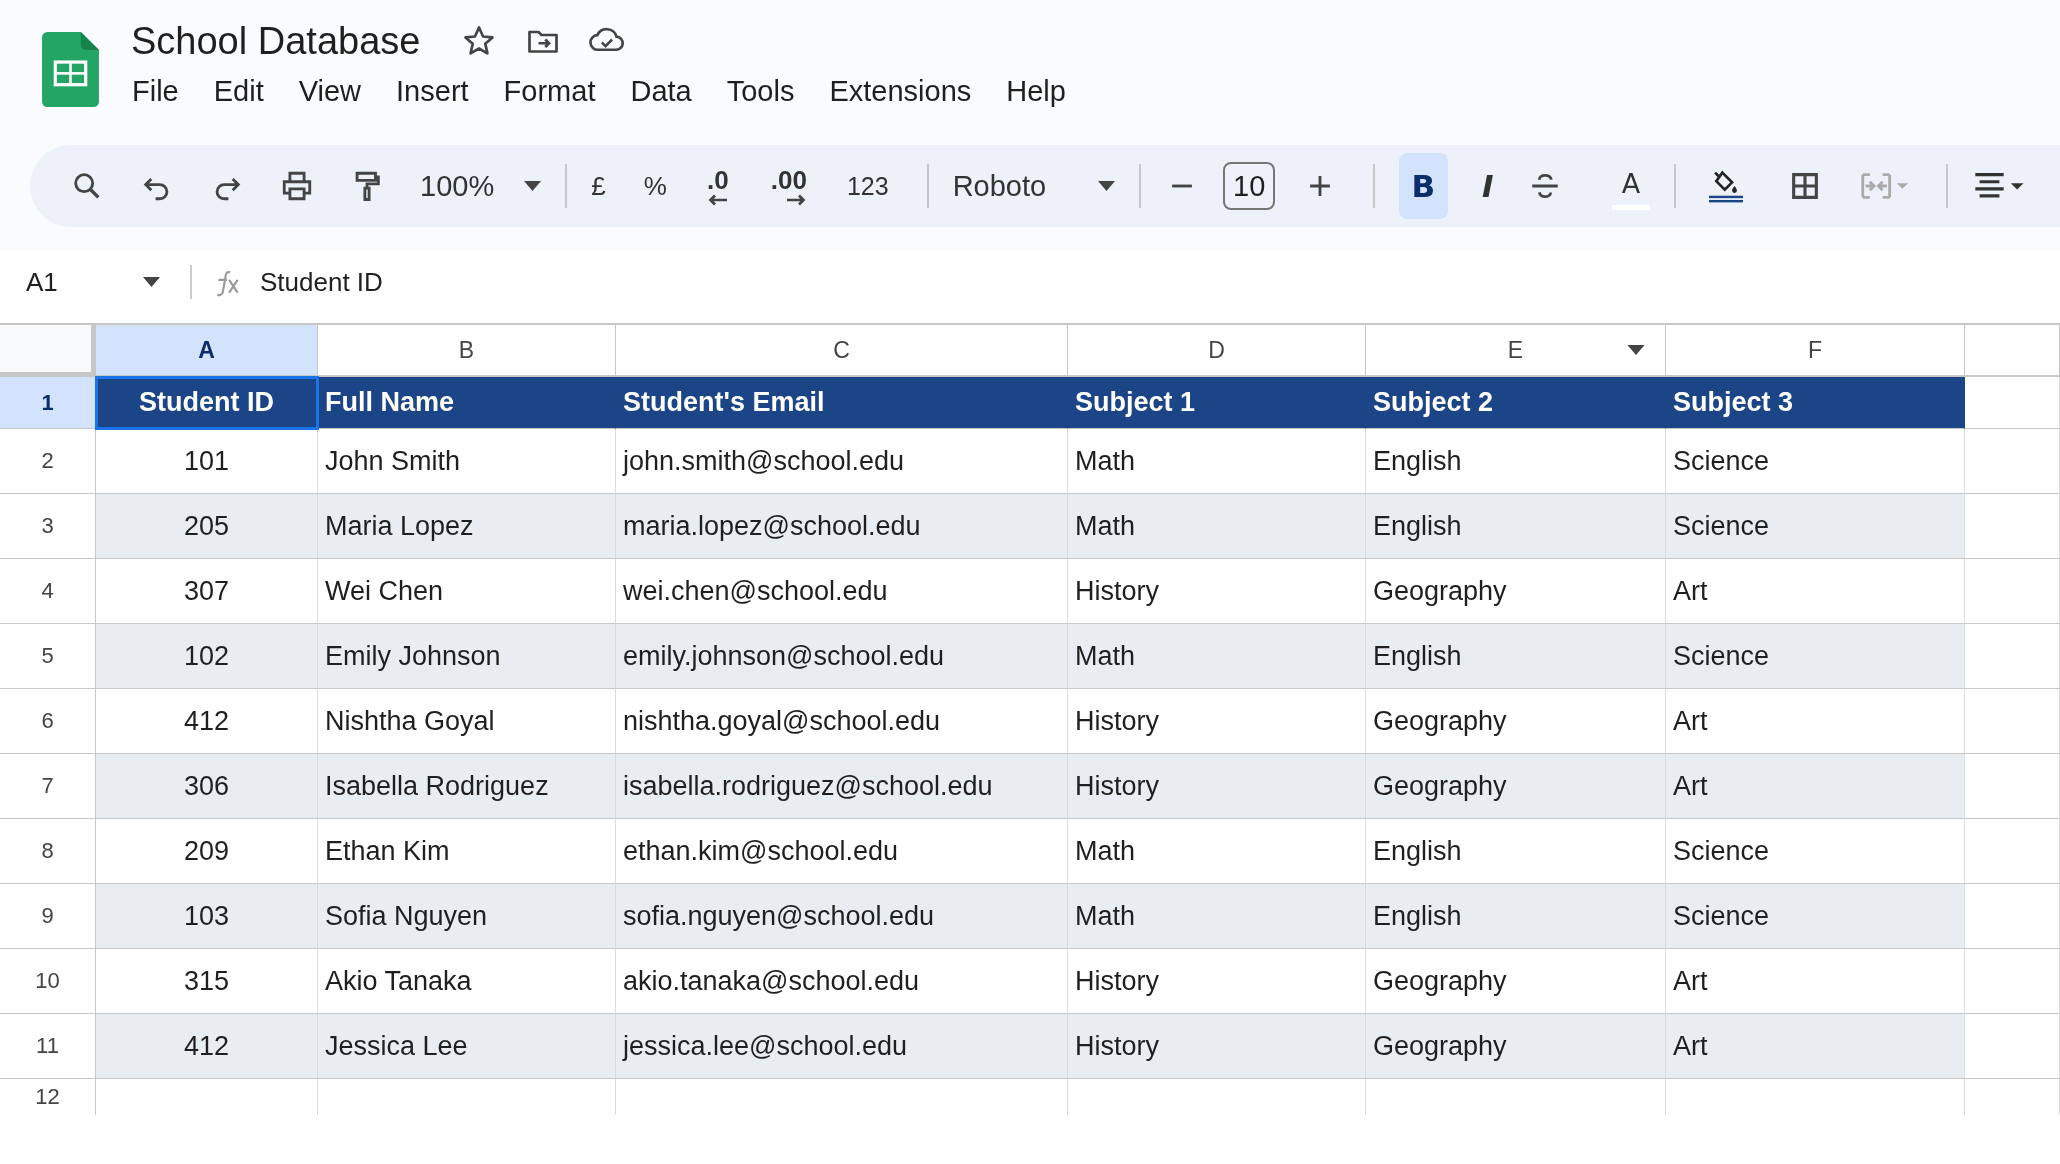 The width and height of the screenshot is (2060, 1164). I want to click on menu-item: Format, so click(558, 91).